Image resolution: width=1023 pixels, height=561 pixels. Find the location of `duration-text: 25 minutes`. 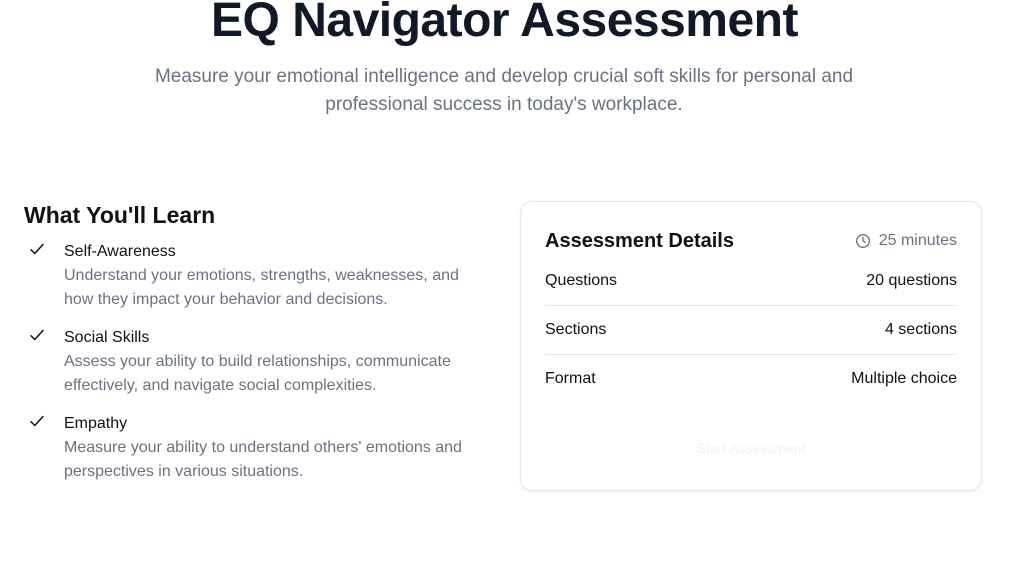

duration-text: 25 minutes is located at coordinates (917, 240).